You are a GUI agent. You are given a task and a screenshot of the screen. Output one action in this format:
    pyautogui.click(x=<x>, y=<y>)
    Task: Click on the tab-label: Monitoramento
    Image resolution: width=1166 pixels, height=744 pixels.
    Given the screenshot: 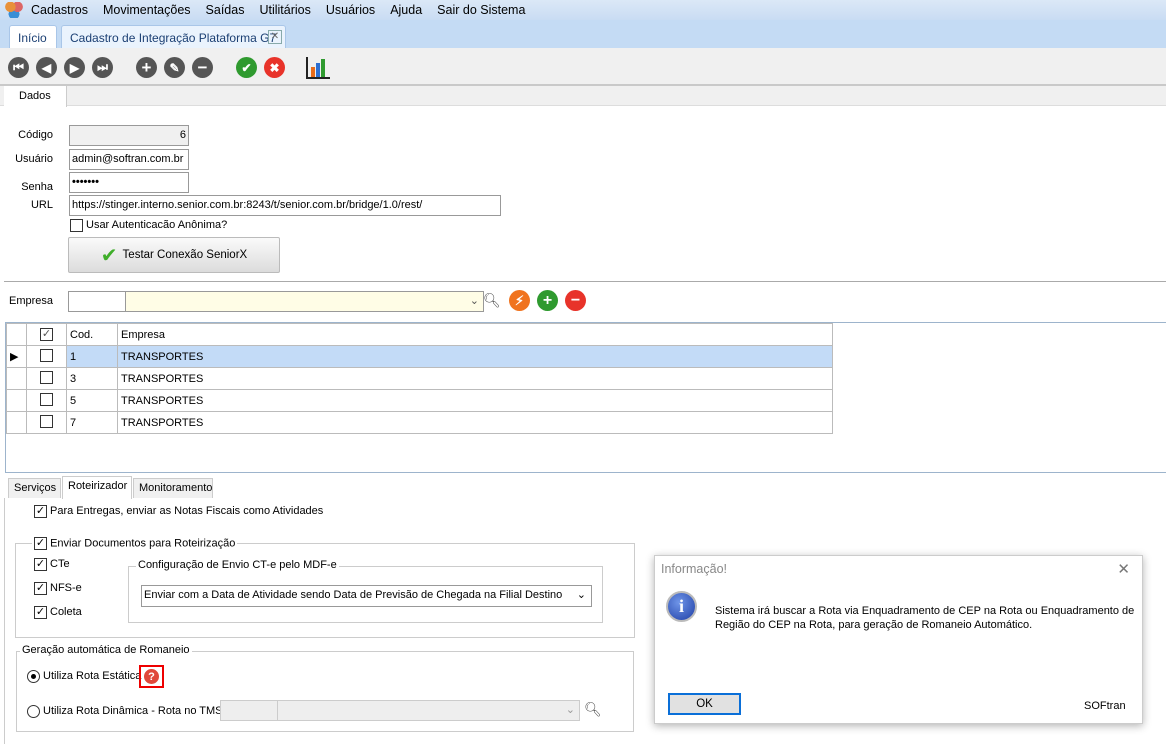 What is the action you would take?
    pyautogui.click(x=176, y=488)
    